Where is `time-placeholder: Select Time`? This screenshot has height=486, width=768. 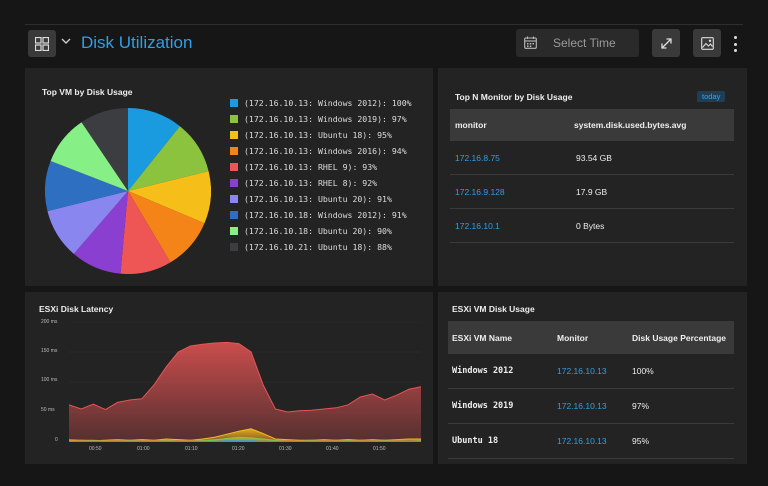
time-placeholder: Select Time is located at coordinates (584, 43).